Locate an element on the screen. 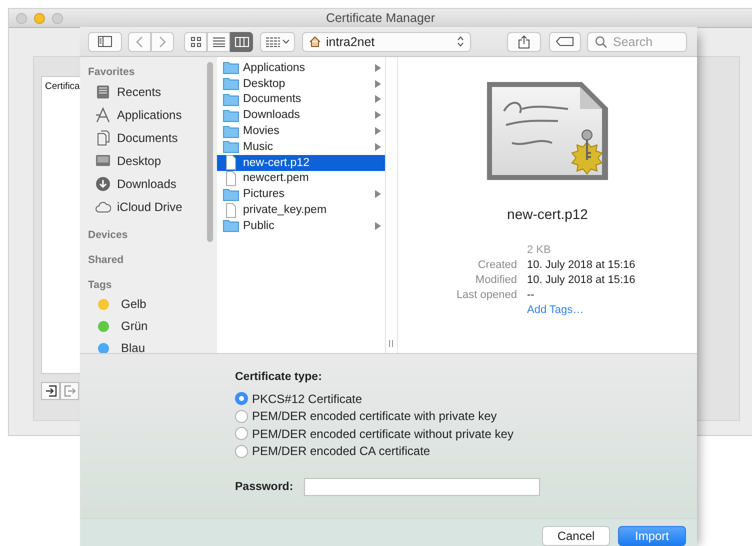  columns-icon is located at coordinates (241, 41).